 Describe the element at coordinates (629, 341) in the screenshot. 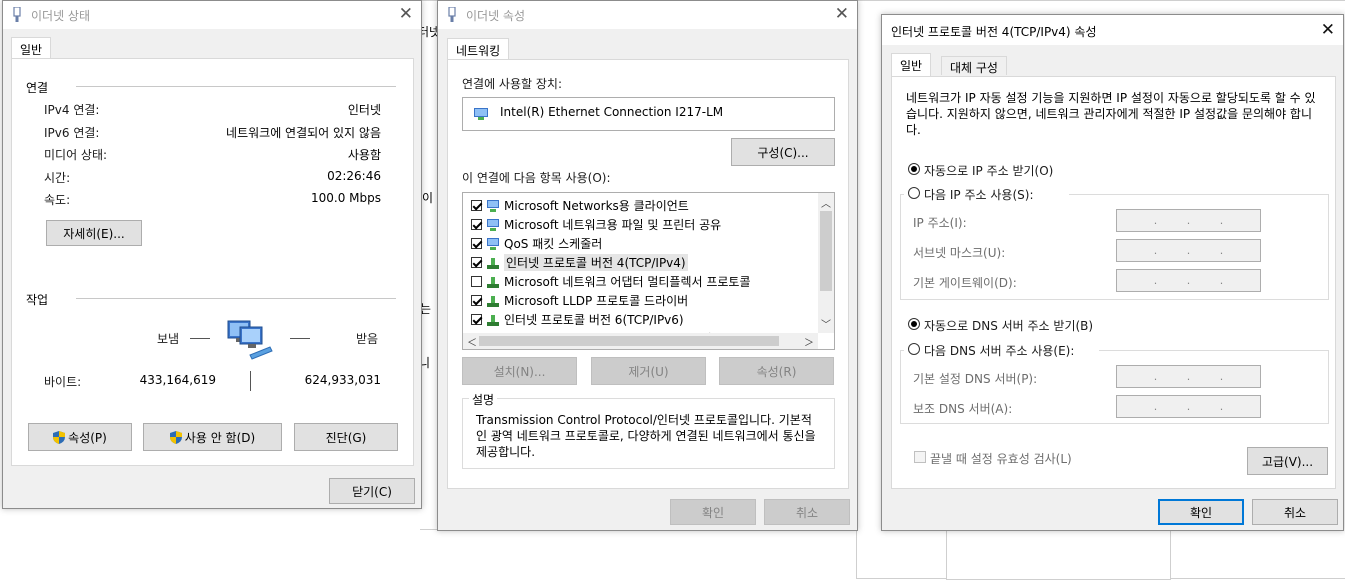

I see `hscroll-thumb` at that location.